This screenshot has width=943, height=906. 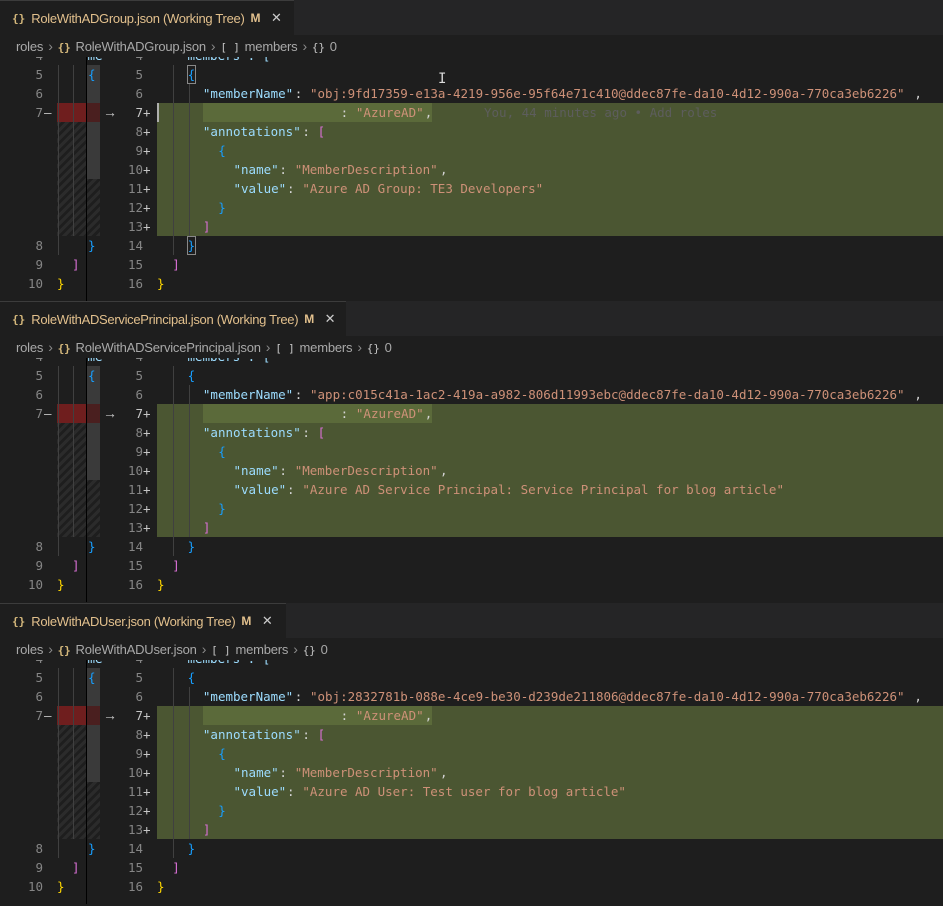 What do you see at coordinates (147, 17) in the screenshot?
I see `editor-tab: {} RoleWithADGroup.json (Working Tree) M ✕` at bounding box center [147, 17].